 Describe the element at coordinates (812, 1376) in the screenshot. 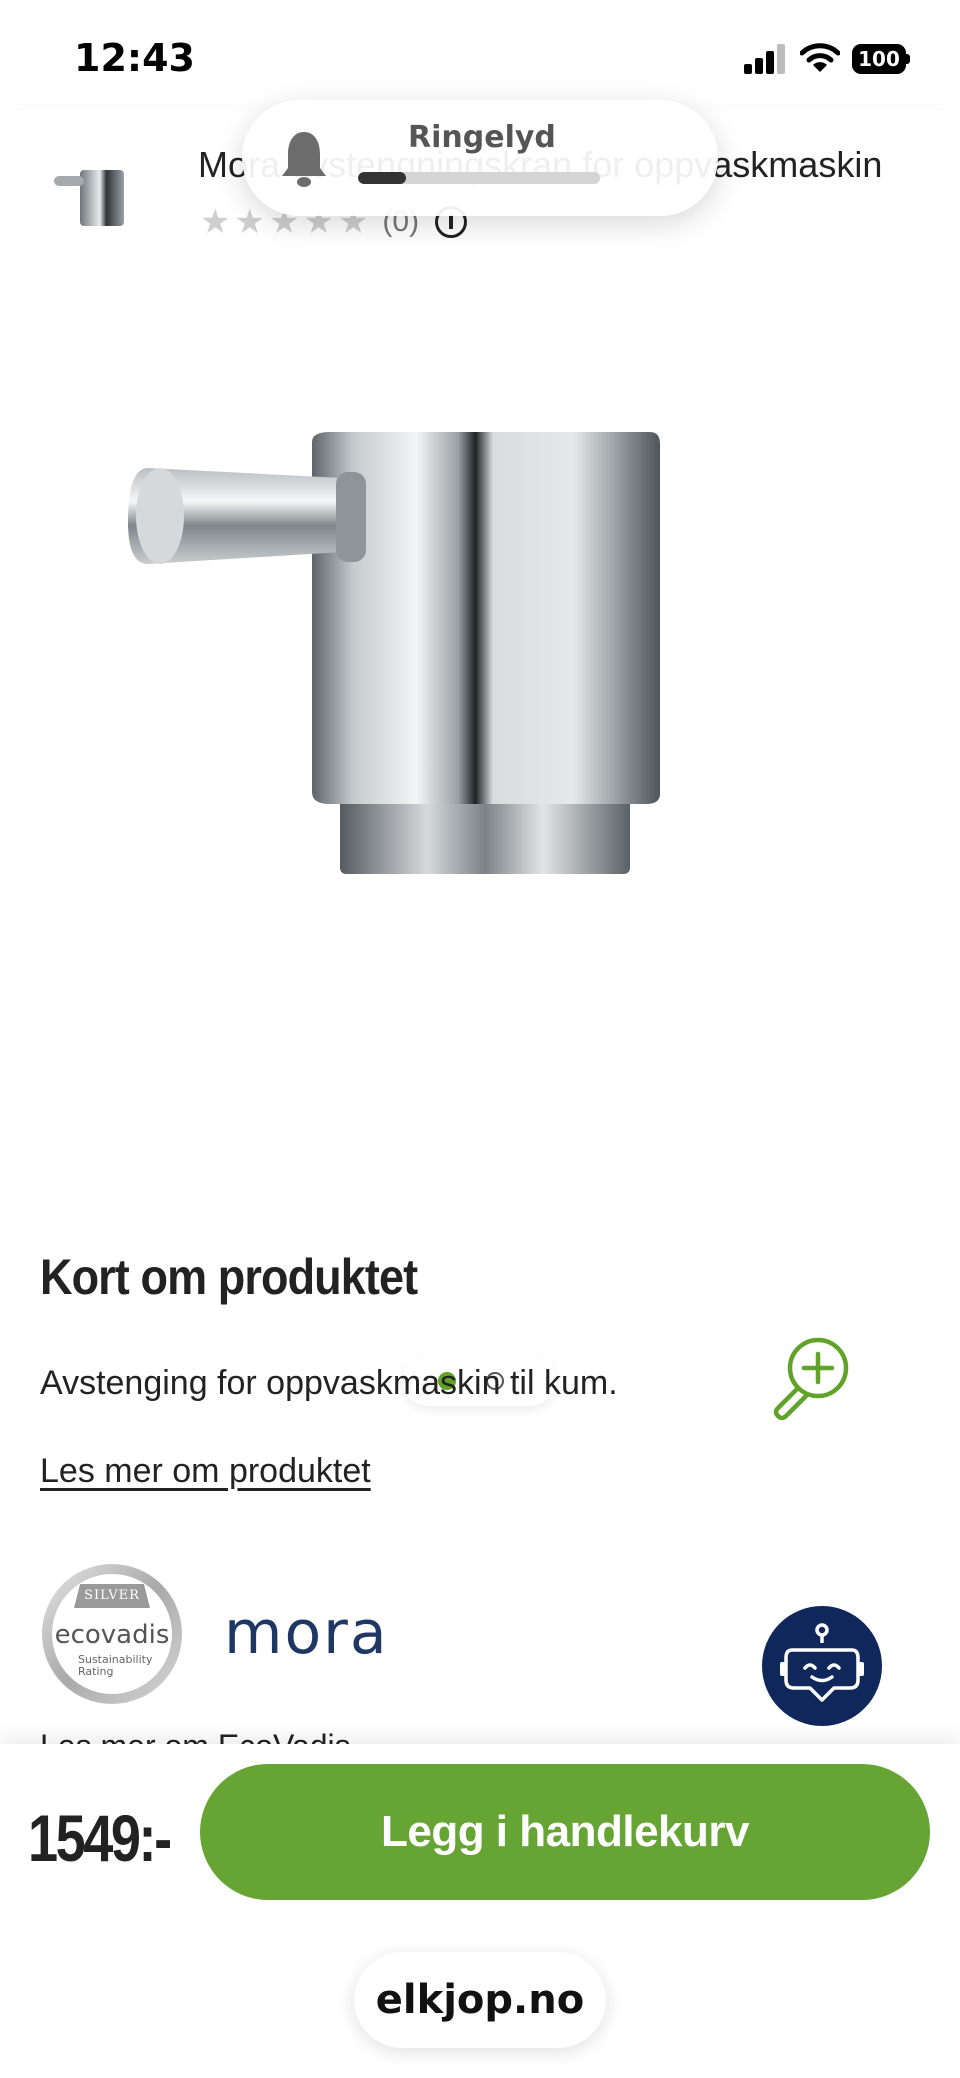

I see `zoom-in-icon` at that location.